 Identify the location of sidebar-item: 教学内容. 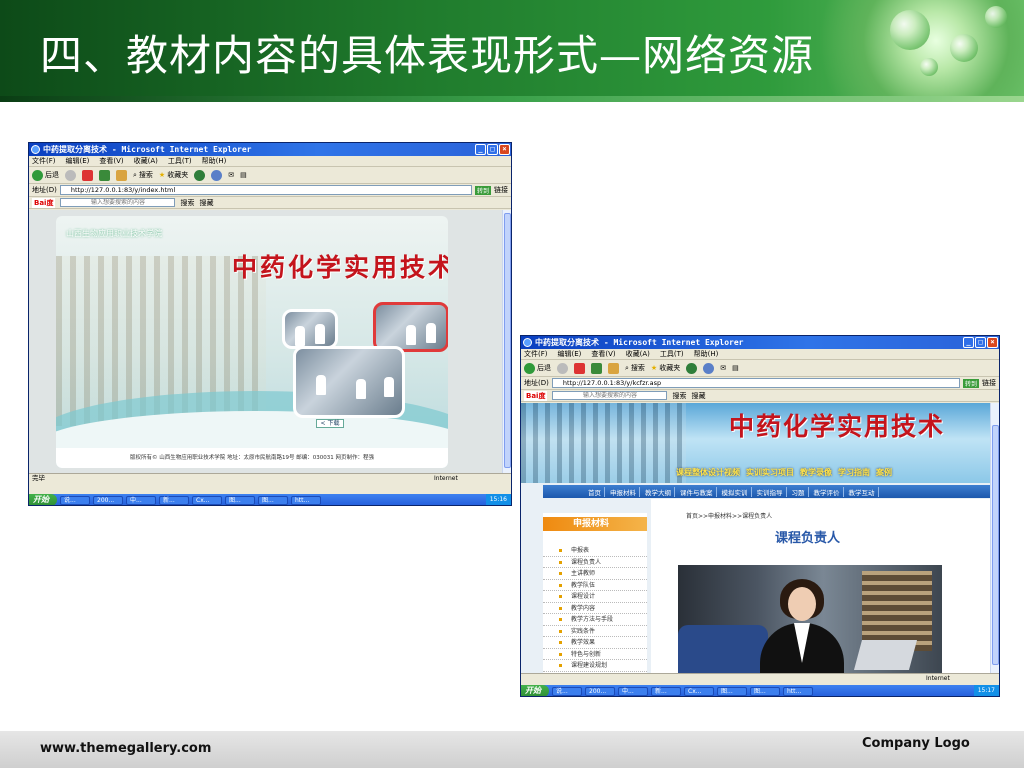
(595, 608).